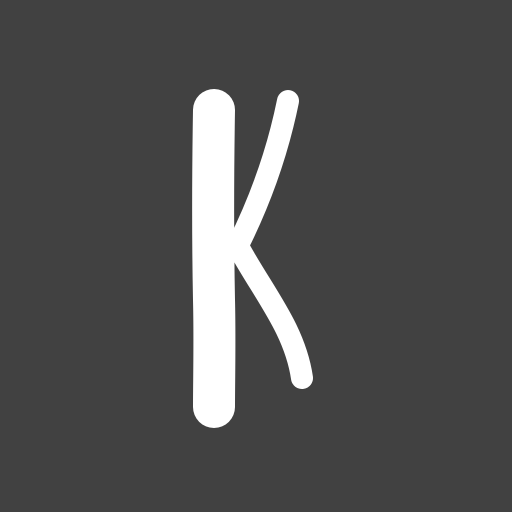  I want to click on k-lower-leg-stroke, so click(271, 314).